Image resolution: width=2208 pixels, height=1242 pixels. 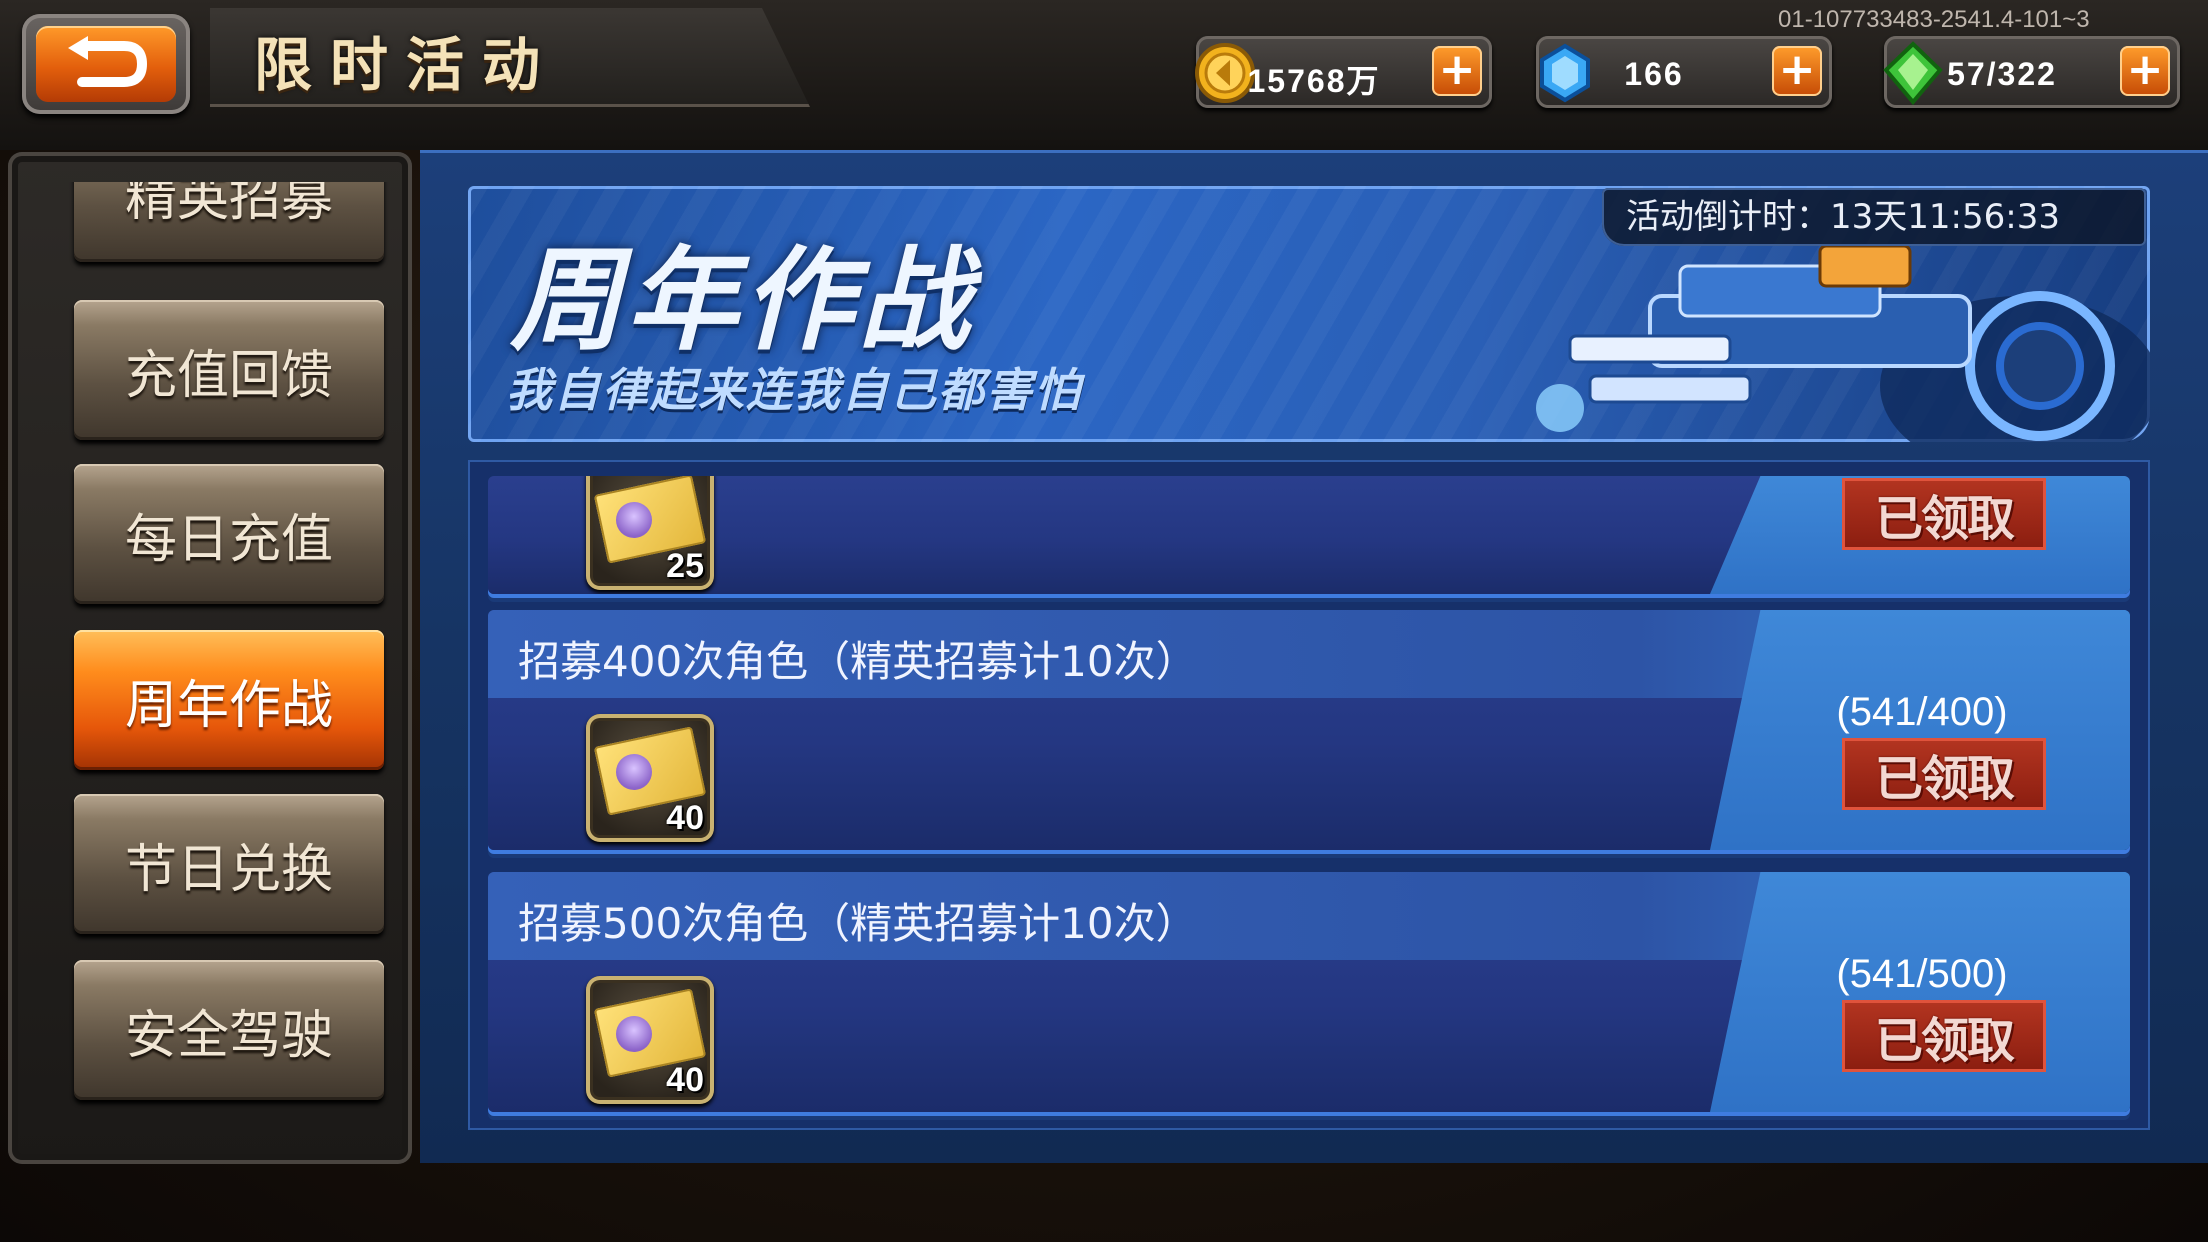 What do you see at coordinates (2145, 71) in the screenshot?
I see `energy-add-button: +` at bounding box center [2145, 71].